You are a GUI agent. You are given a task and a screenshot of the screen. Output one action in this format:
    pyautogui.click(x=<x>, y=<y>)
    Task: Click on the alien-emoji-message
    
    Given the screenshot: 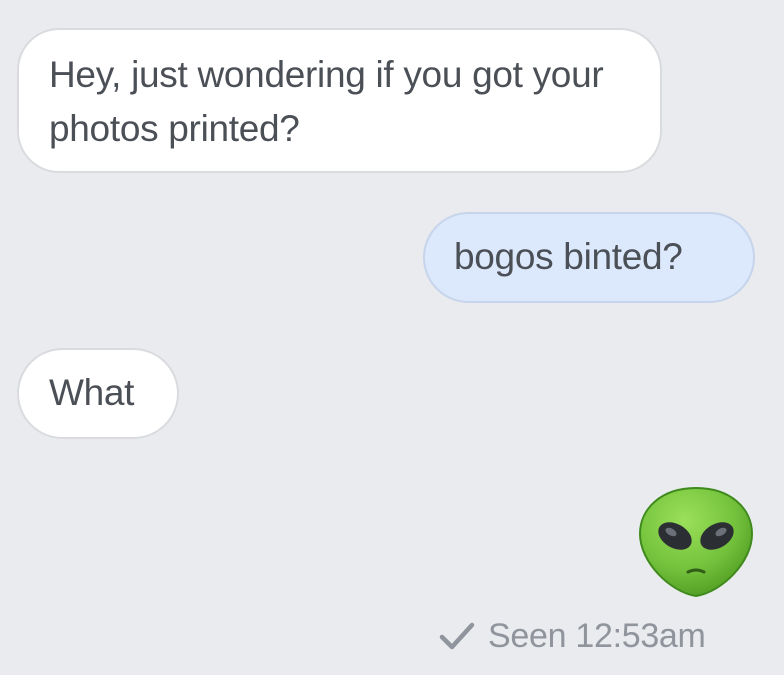 What is the action you would take?
    pyautogui.click(x=696, y=542)
    